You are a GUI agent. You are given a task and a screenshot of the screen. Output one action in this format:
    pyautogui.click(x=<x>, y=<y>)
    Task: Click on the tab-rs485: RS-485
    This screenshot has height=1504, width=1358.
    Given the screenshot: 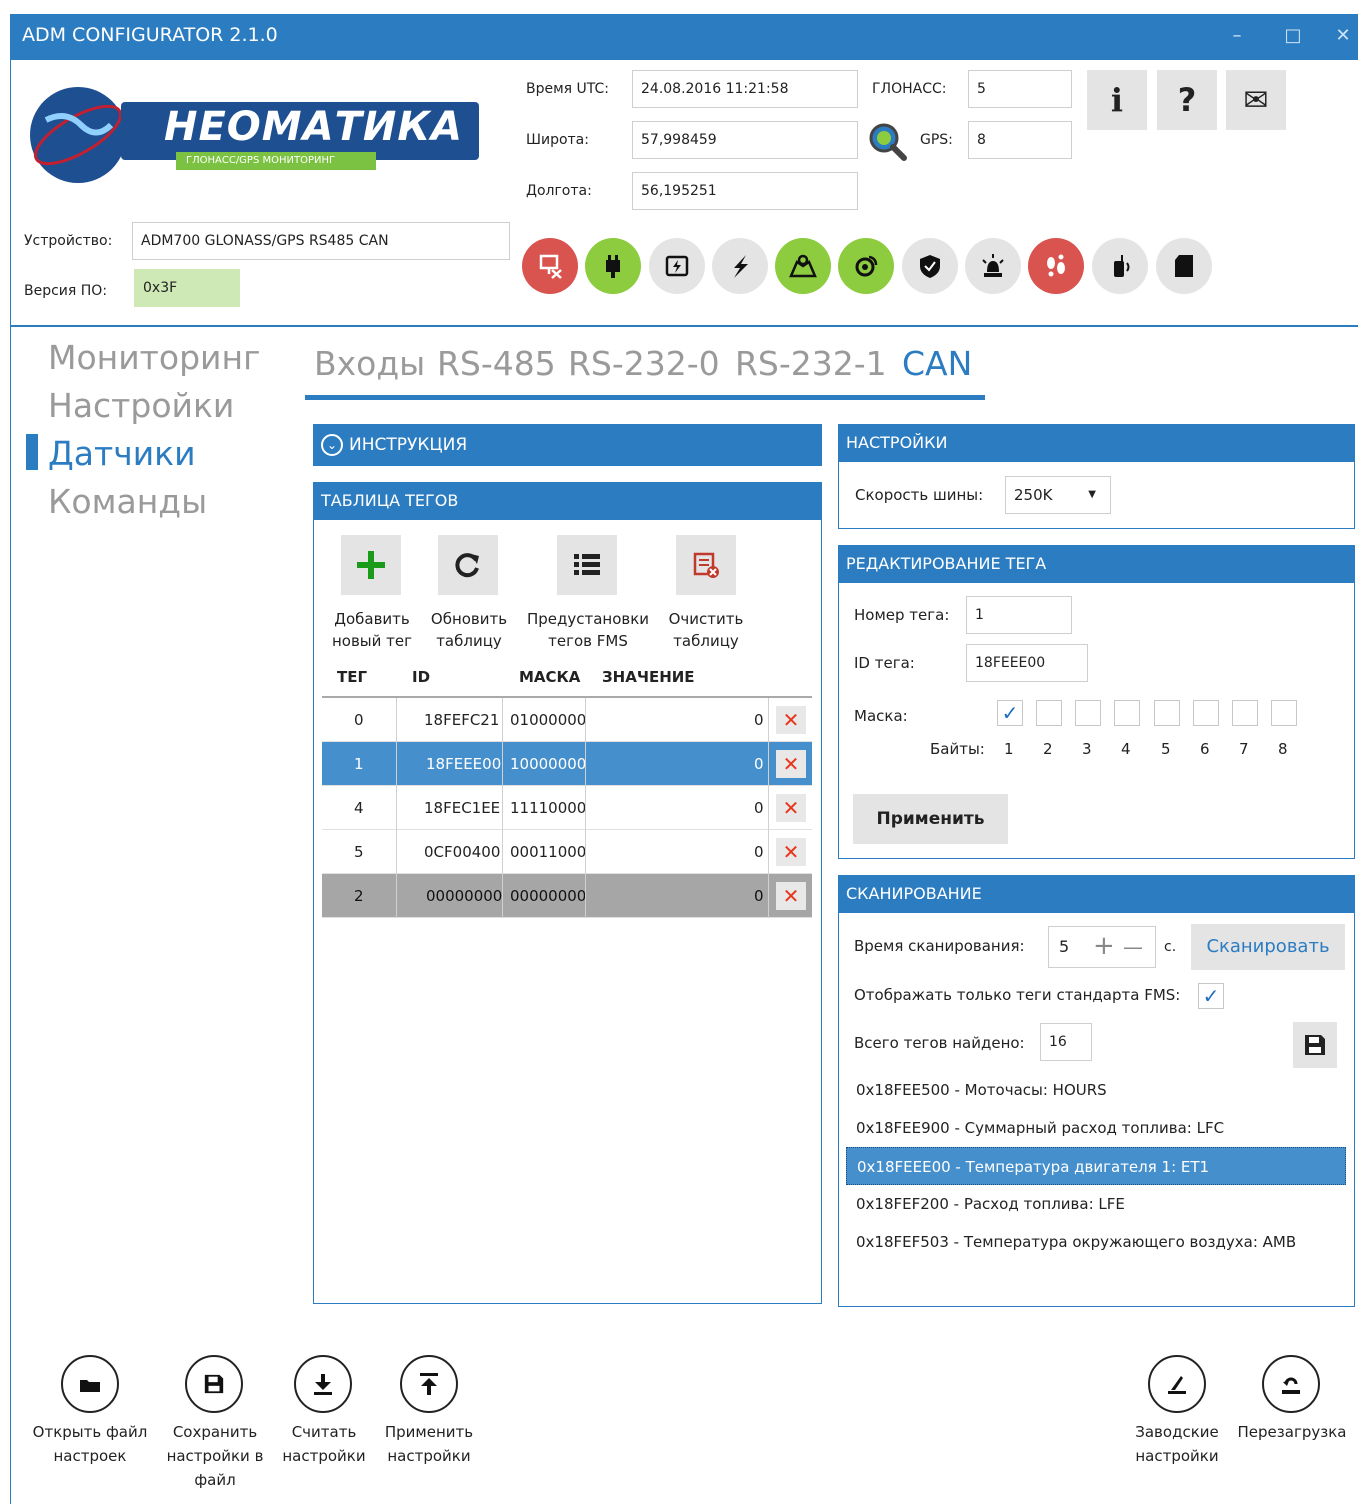 What is the action you would take?
    pyautogui.click(x=496, y=363)
    